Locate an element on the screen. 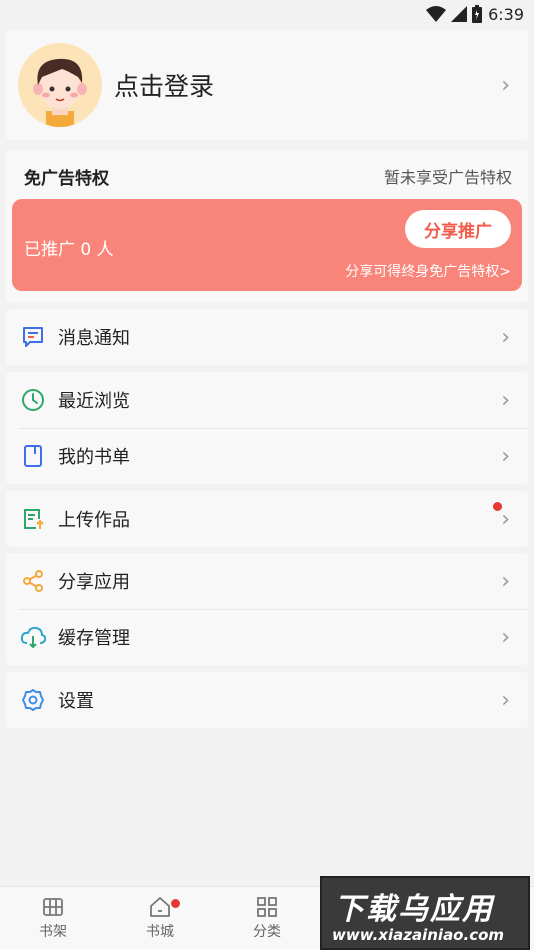 This screenshot has height=950, width=534. profile-card: 点击登录 › is located at coordinates (267, 85).